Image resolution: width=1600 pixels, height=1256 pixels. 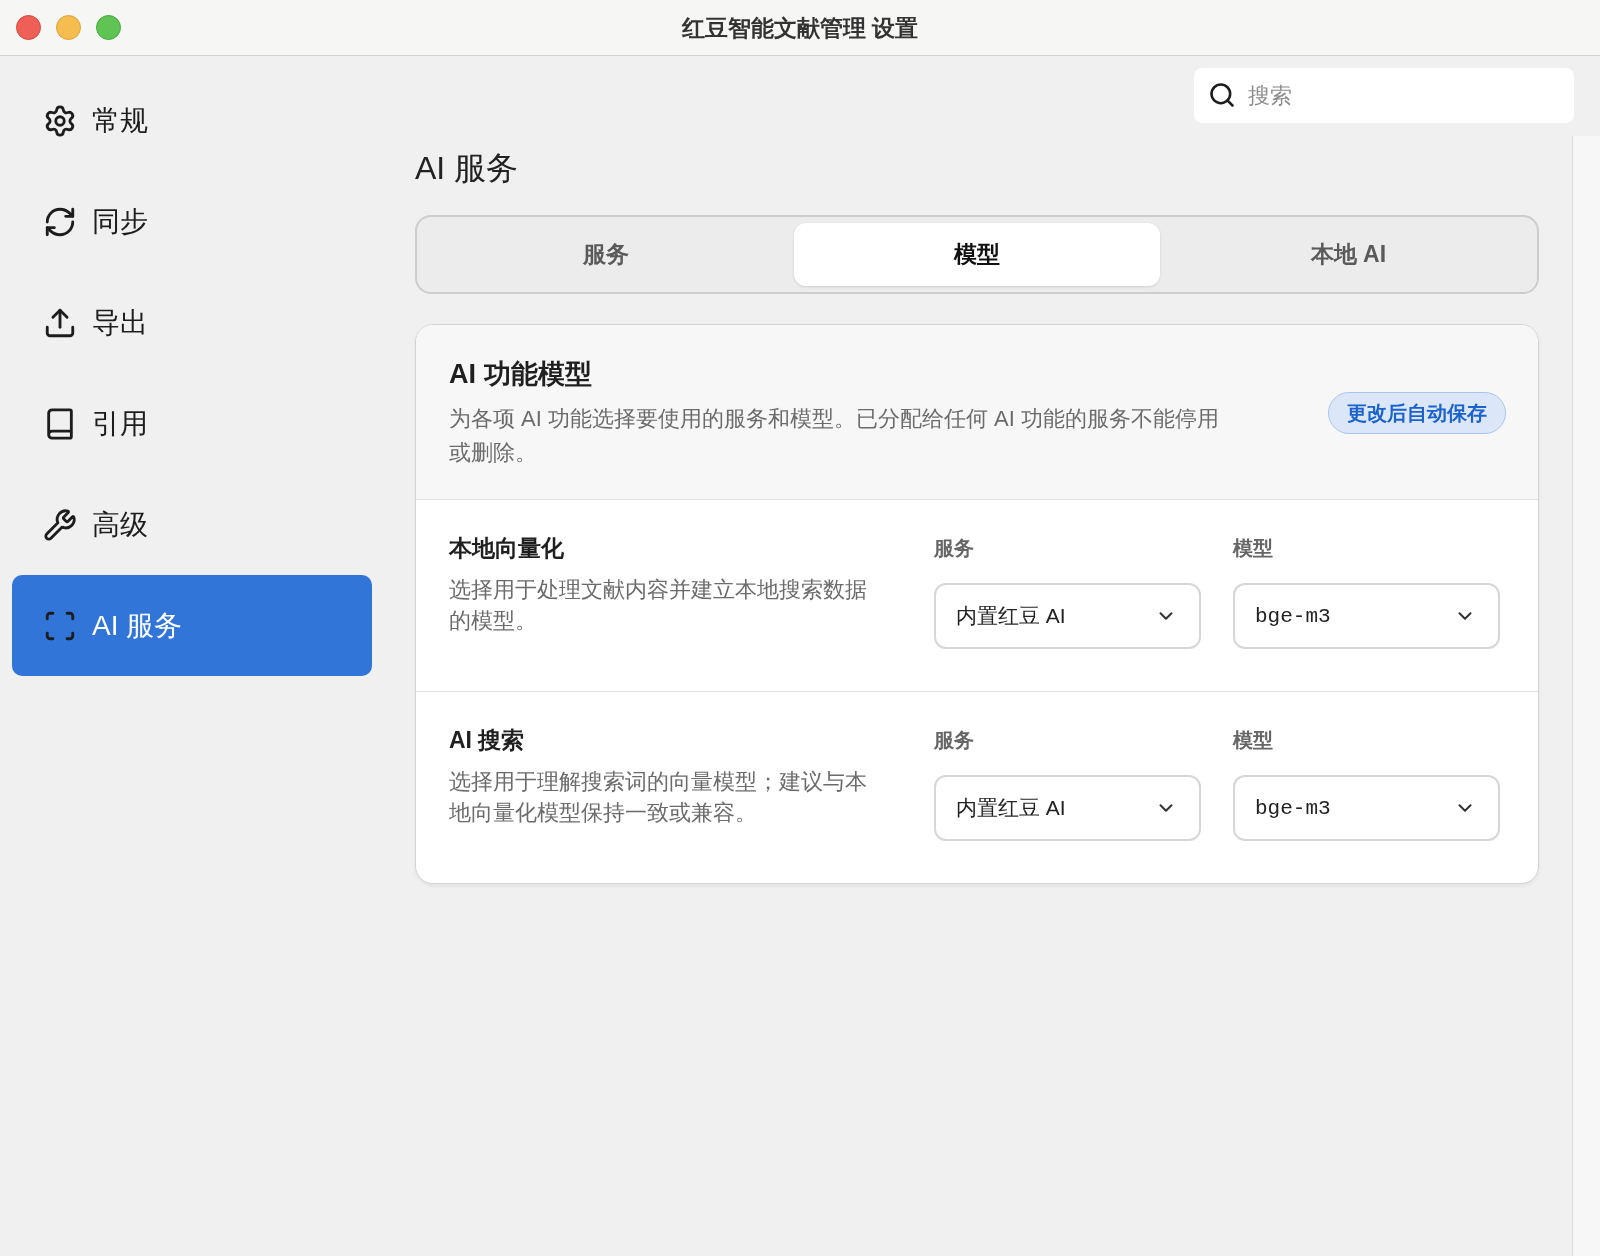 What do you see at coordinates (1417, 413) in the screenshot?
I see `autosave-badge: 更改后自动保存` at bounding box center [1417, 413].